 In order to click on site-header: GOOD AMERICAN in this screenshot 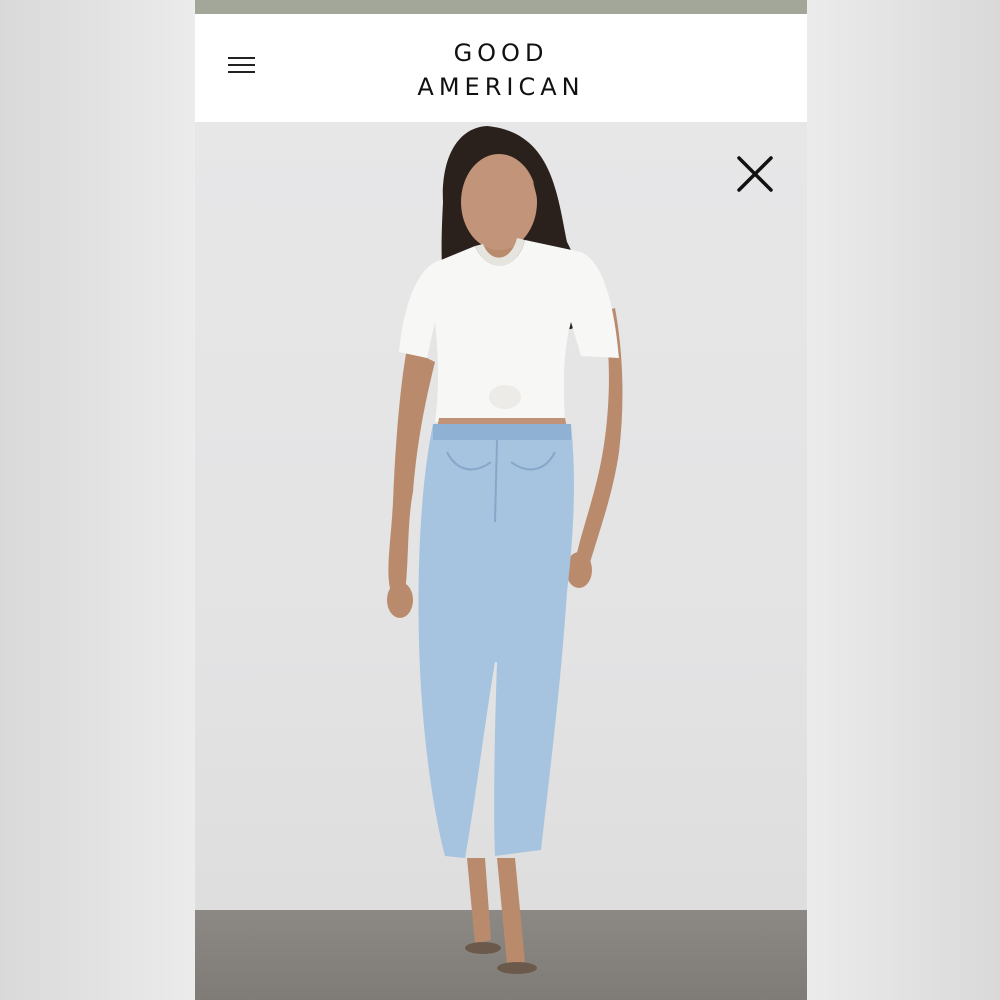, I will do `click(501, 68)`.